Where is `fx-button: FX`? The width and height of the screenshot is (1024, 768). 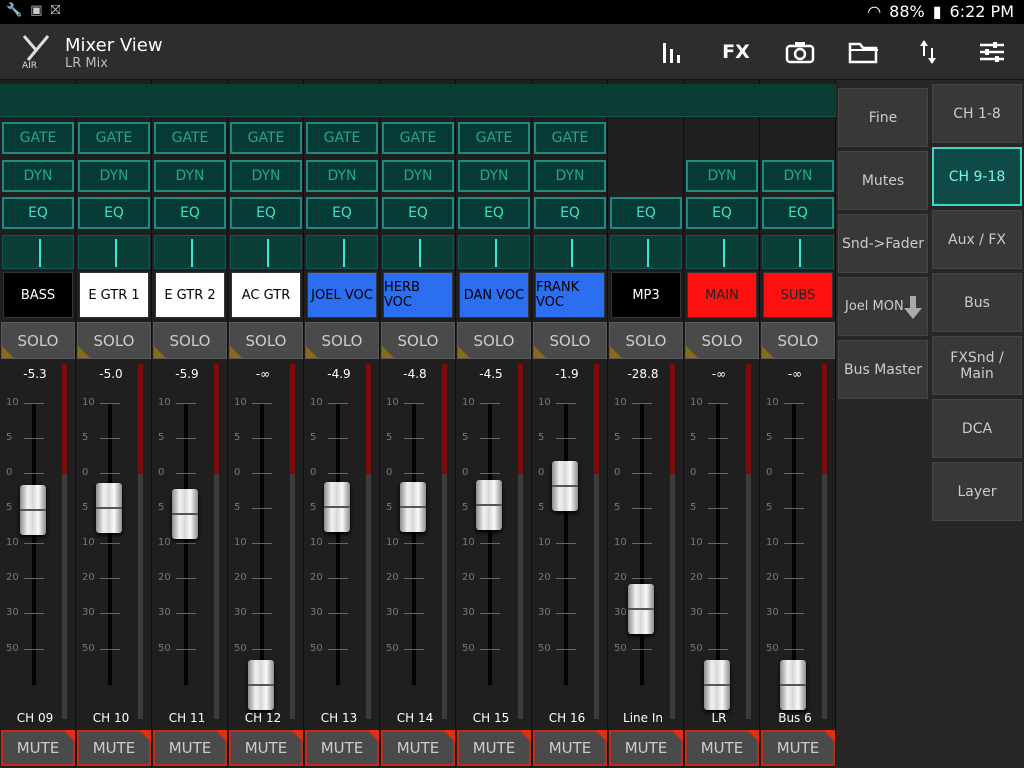 fx-button: FX is located at coordinates (736, 52).